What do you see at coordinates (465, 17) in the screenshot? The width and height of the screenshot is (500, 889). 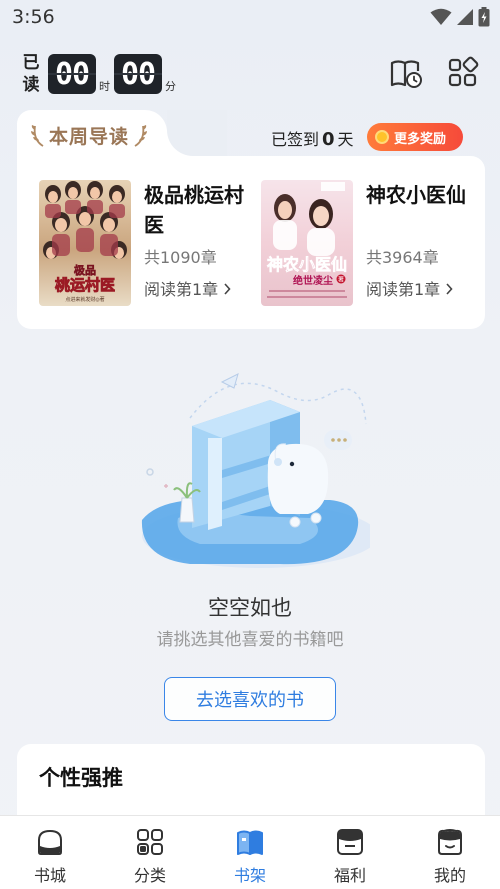 I see `signal-icon` at bounding box center [465, 17].